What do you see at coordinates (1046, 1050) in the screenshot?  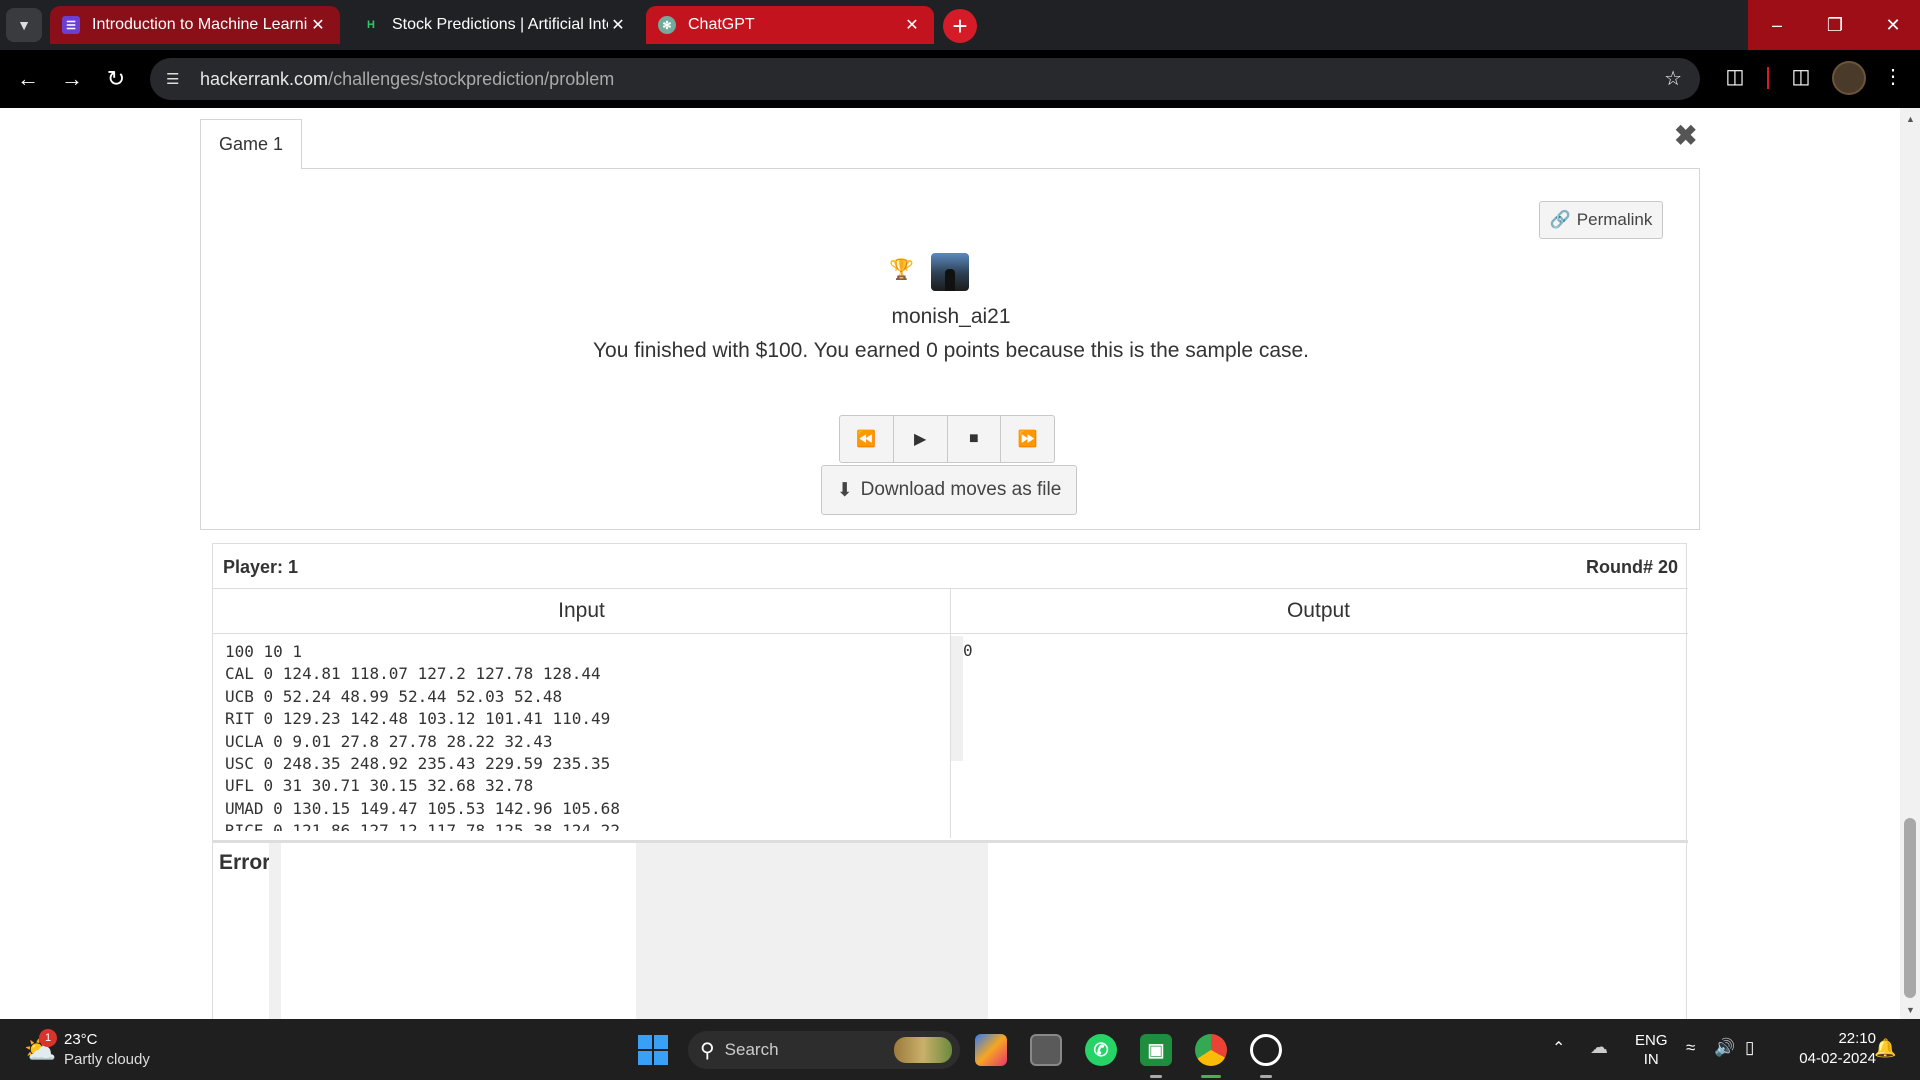 I see `task-view-icon` at bounding box center [1046, 1050].